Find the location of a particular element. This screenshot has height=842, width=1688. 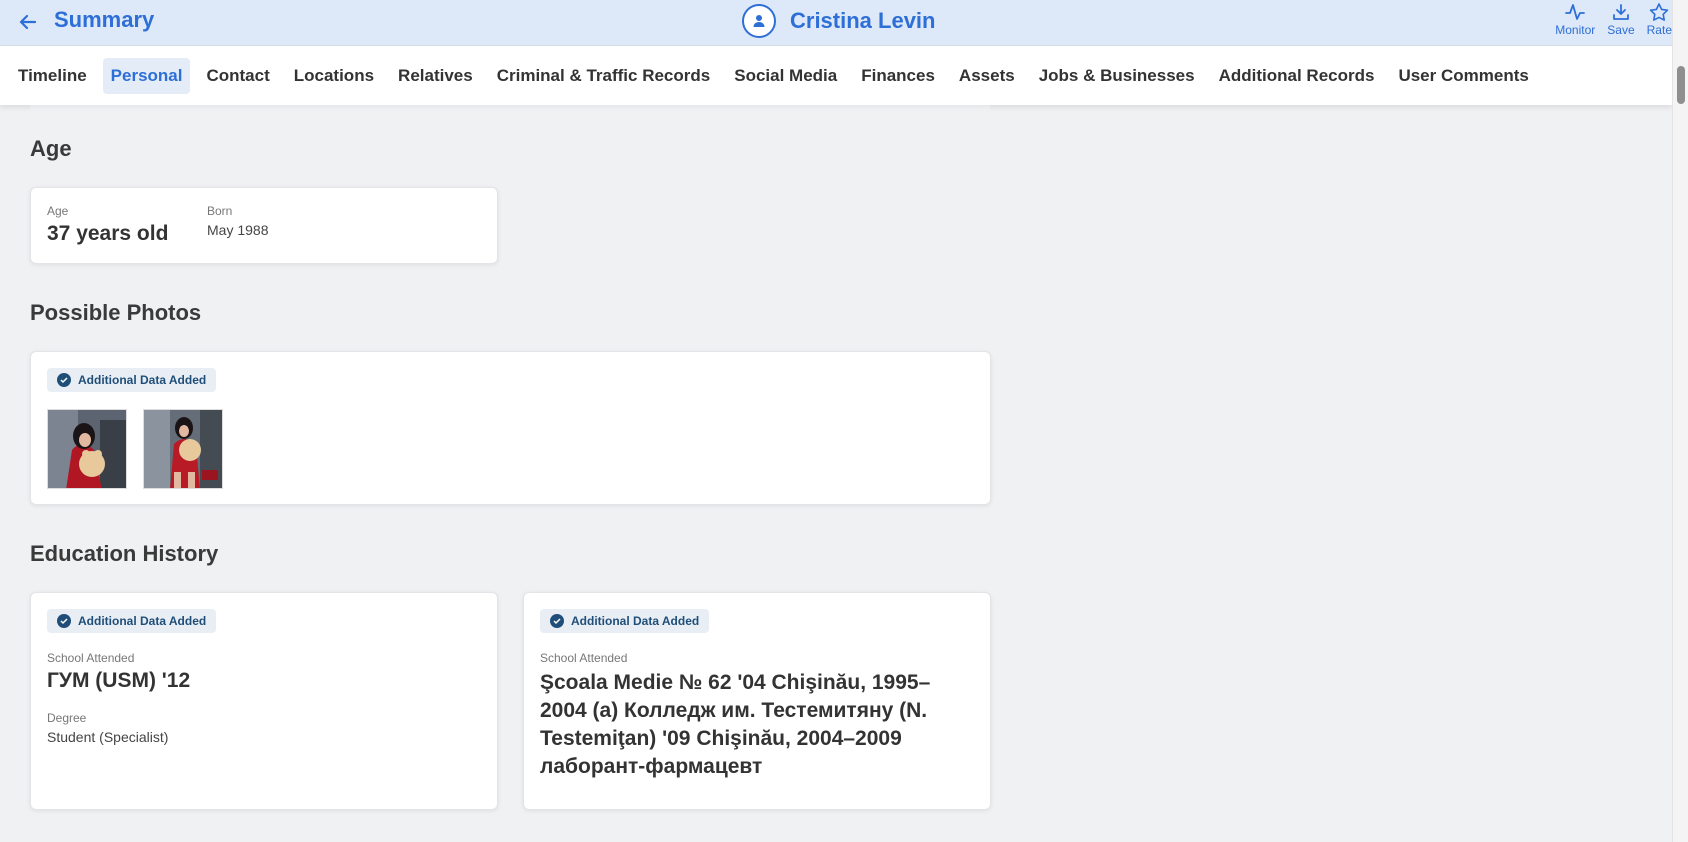

user-avatar-icon is located at coordinates (759, 21).